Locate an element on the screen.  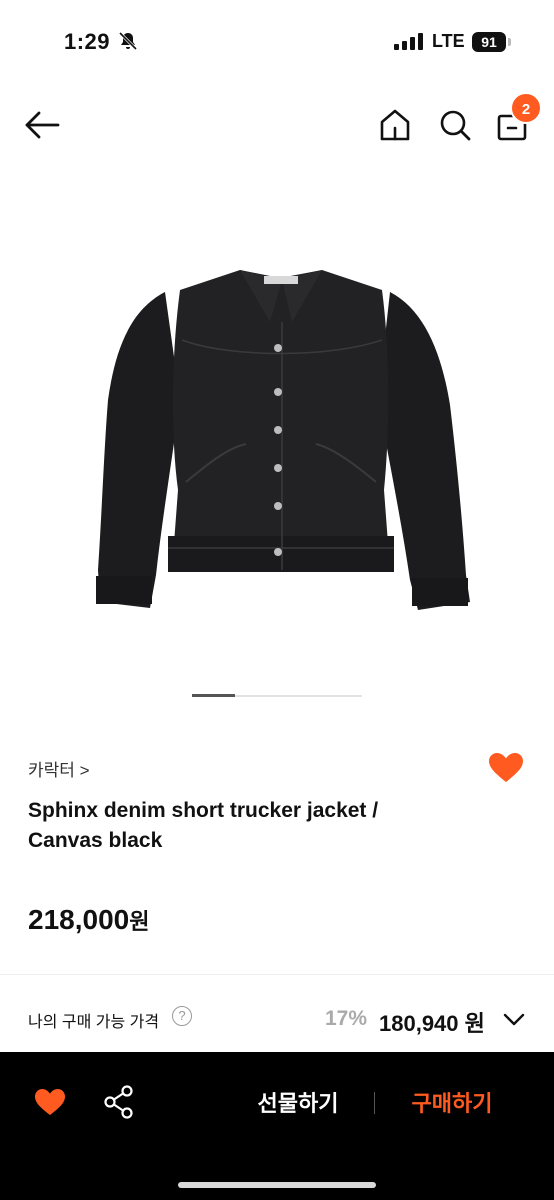
share-icon is located at coordinates (119, 1102).